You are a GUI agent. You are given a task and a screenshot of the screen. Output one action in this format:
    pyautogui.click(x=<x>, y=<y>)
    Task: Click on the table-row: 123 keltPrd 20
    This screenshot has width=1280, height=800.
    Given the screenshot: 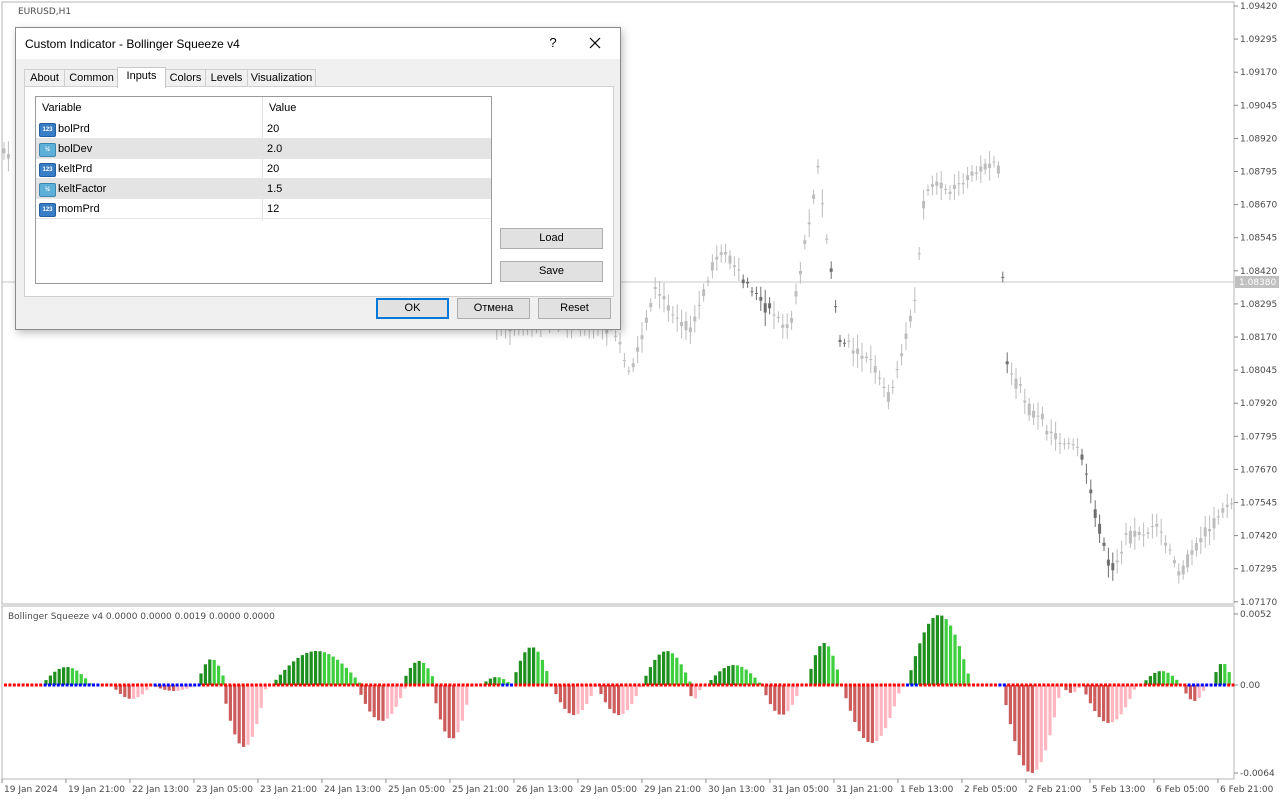 What is the action you would take?
    pyautogui.click(x=263, y=169)
    